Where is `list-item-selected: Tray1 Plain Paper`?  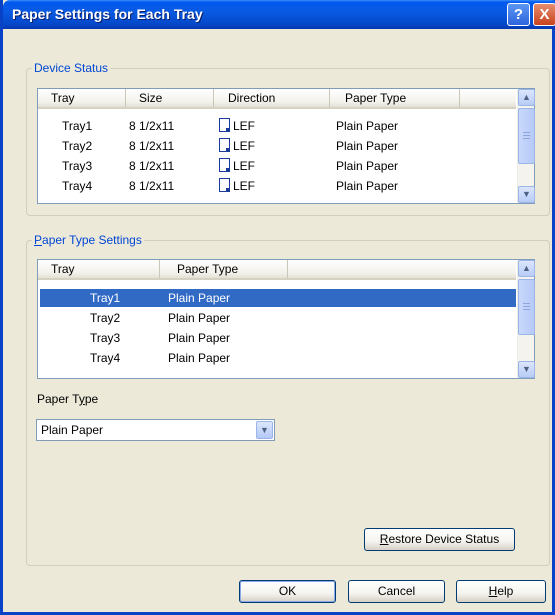 list-item-selected: Tray1 Plain Paper is located at coordinates (278, 298).